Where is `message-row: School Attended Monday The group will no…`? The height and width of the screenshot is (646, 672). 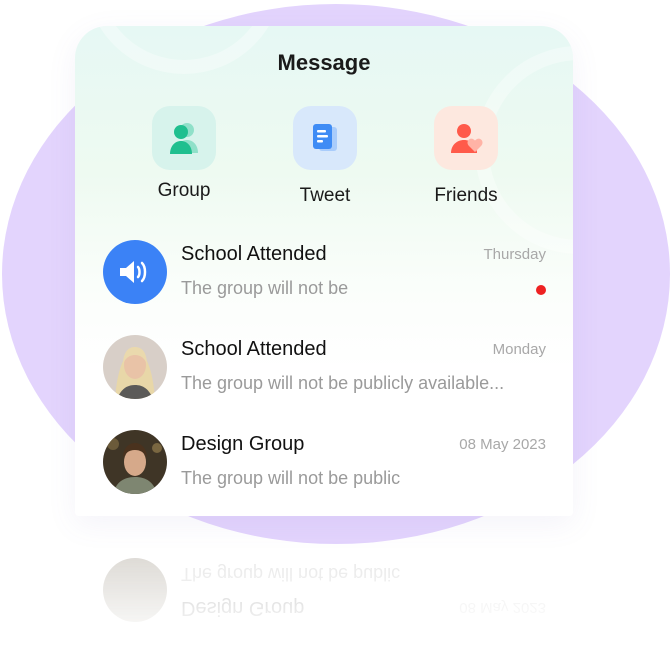 message-row: School Attended Monday The group will no… is located at coordinates (324, 382).